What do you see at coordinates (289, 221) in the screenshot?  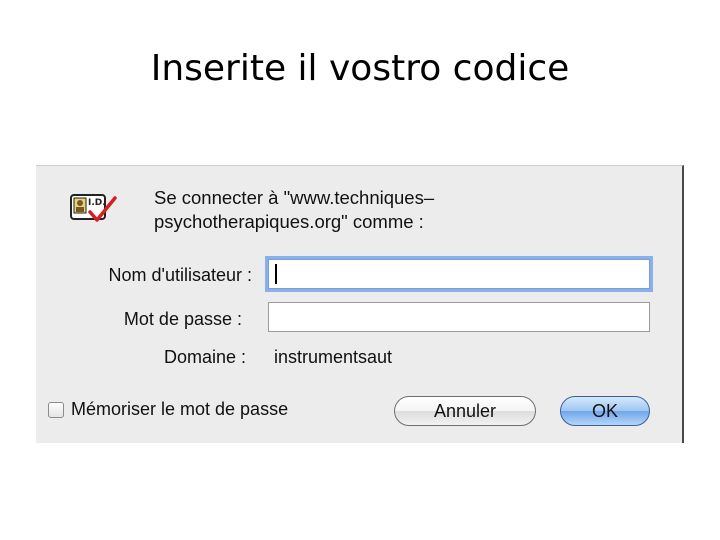 I see `prompt-line-2: psychotherapiques.org" comme :` at bounding box center [289, 221].